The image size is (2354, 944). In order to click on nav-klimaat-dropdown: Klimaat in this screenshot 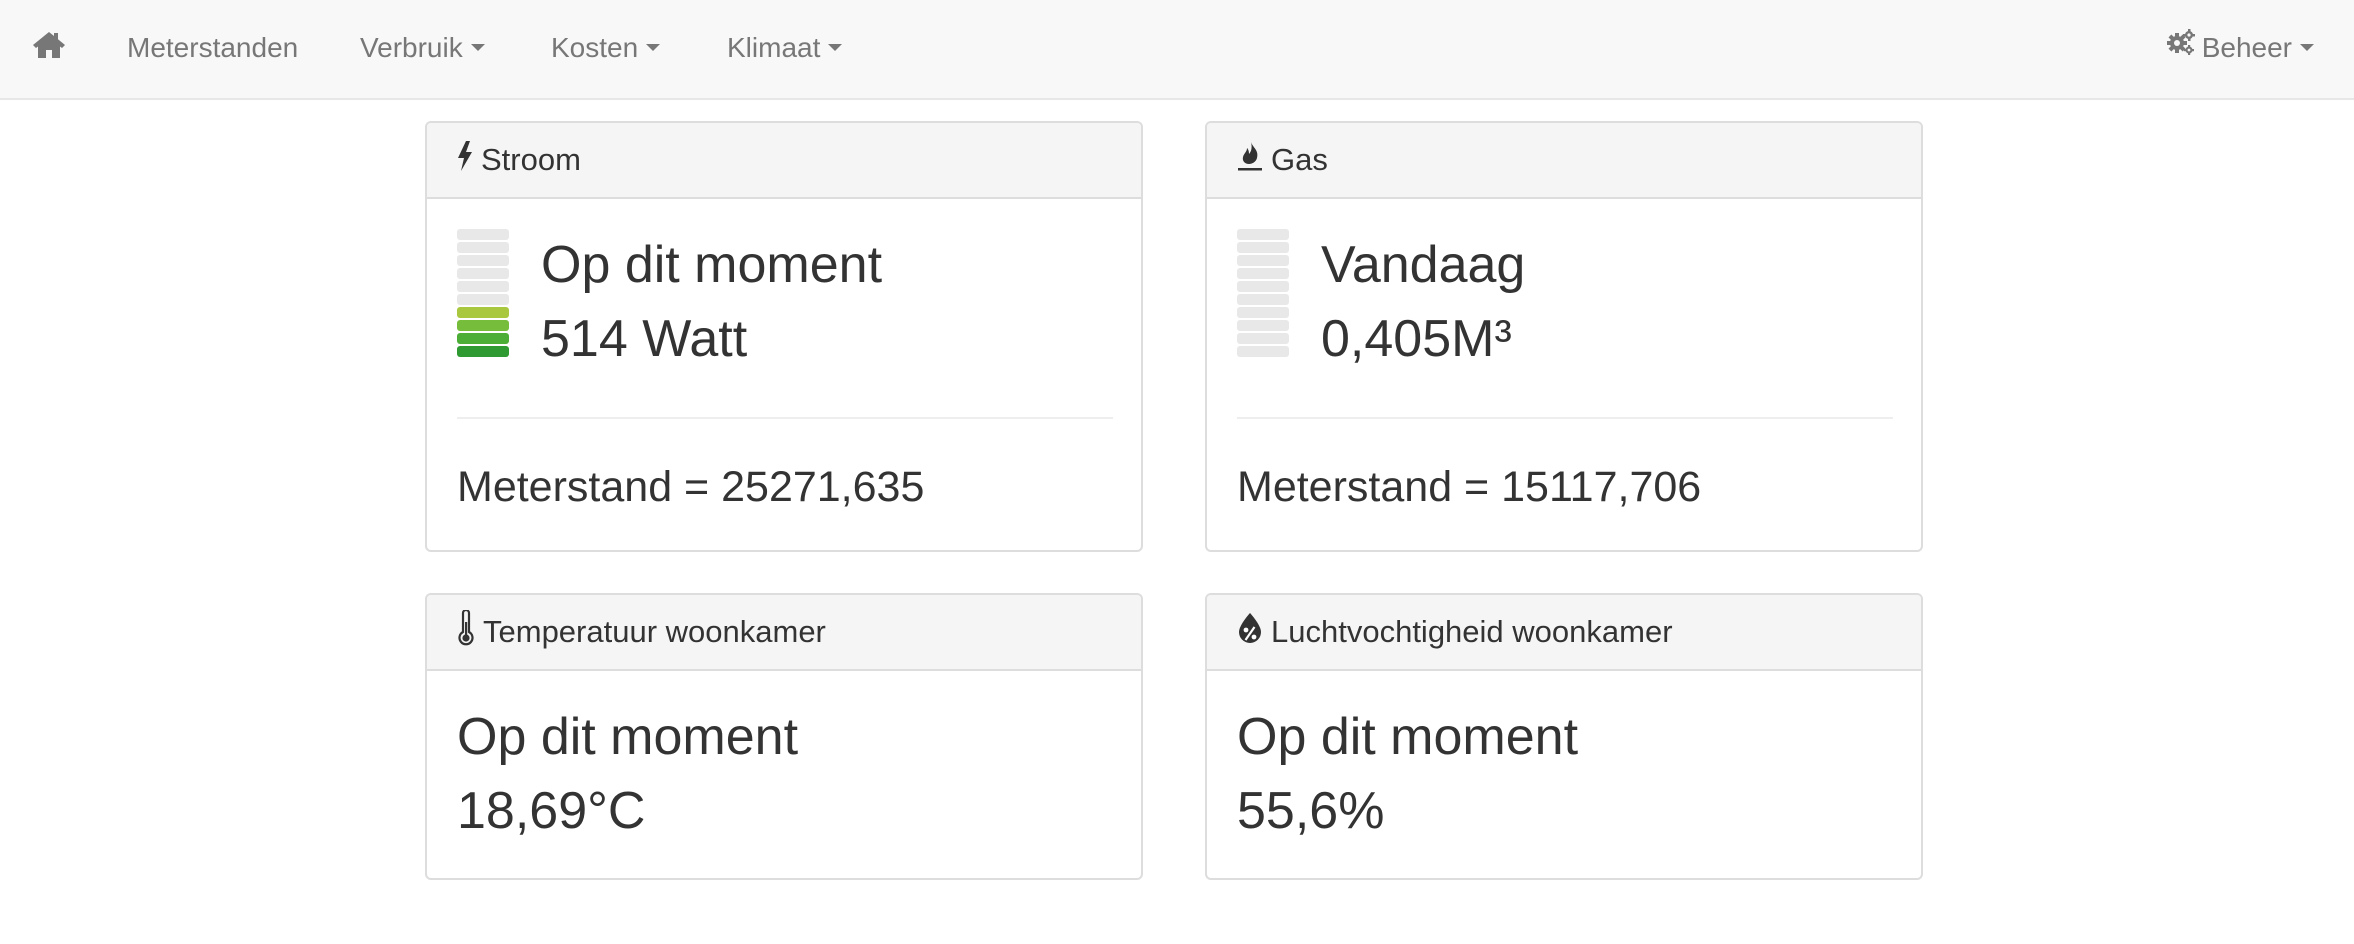, I will do `click(785, 49)`.